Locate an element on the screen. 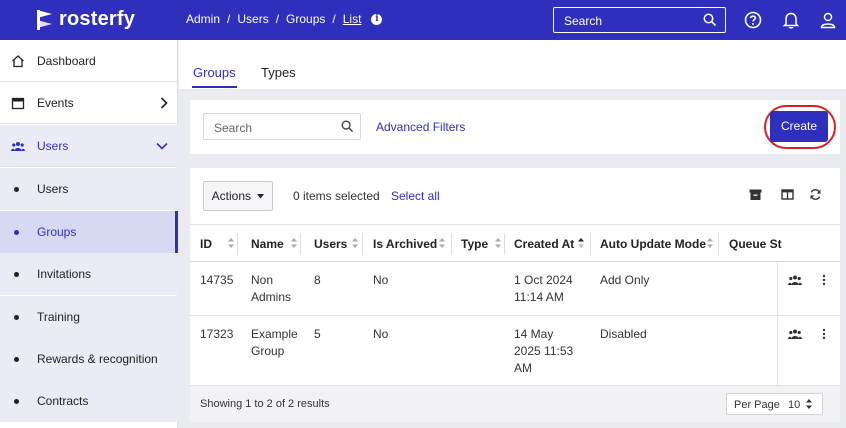  sidebar-item-label: Users is located at coordinates (53, 145).